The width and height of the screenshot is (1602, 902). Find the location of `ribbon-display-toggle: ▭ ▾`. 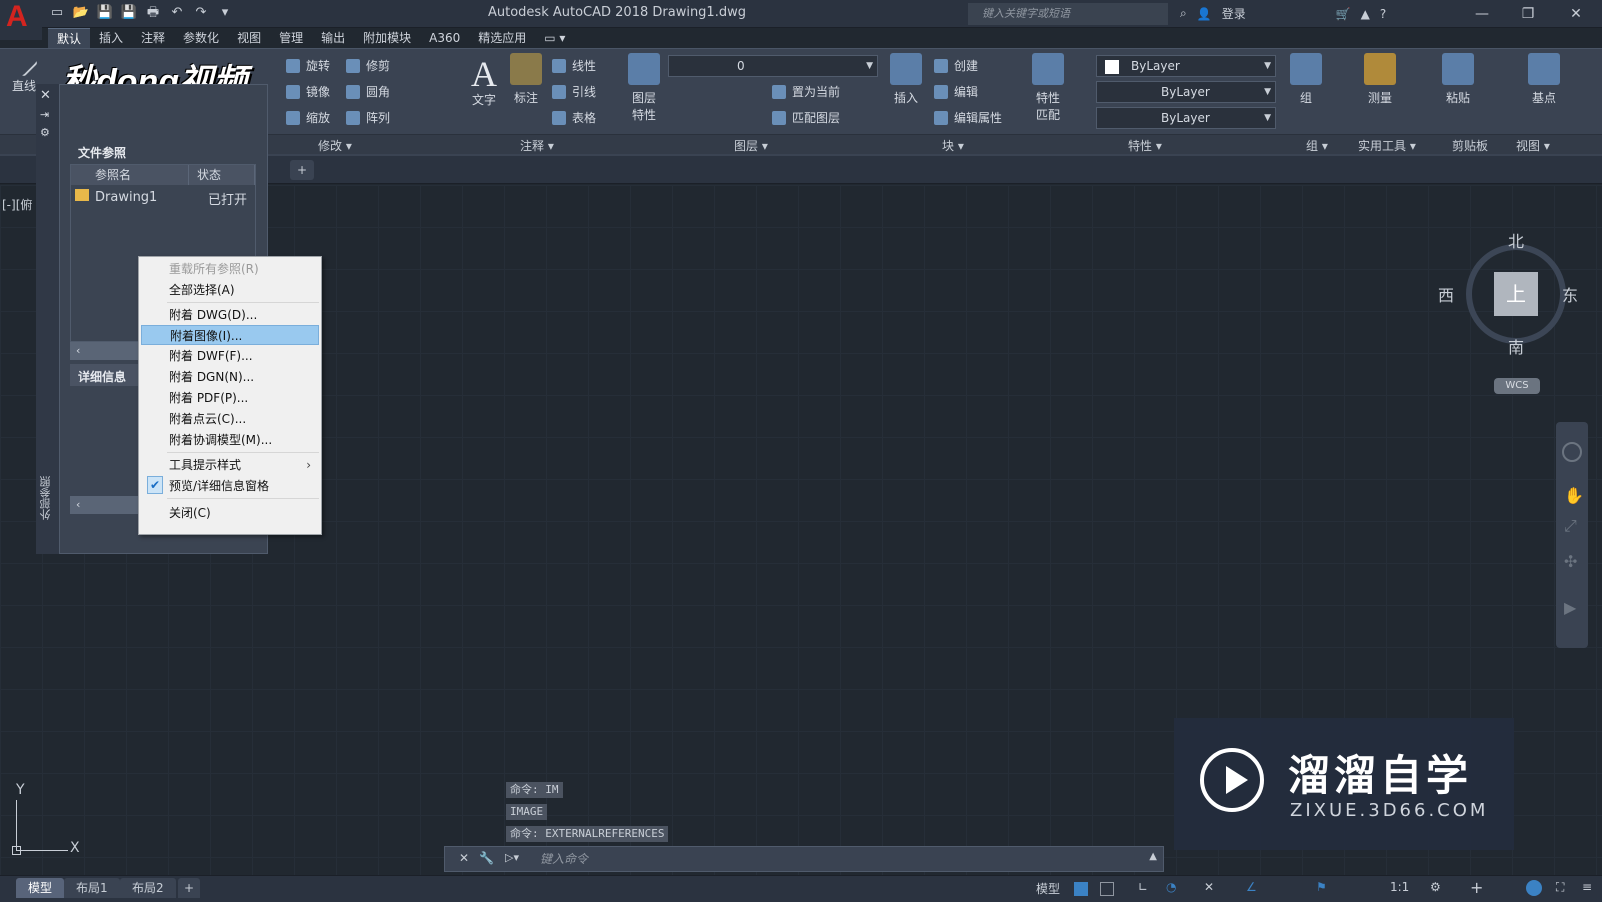

ribbon-display-toggle: ▭ ▾ is located at coordinates (554, 38).